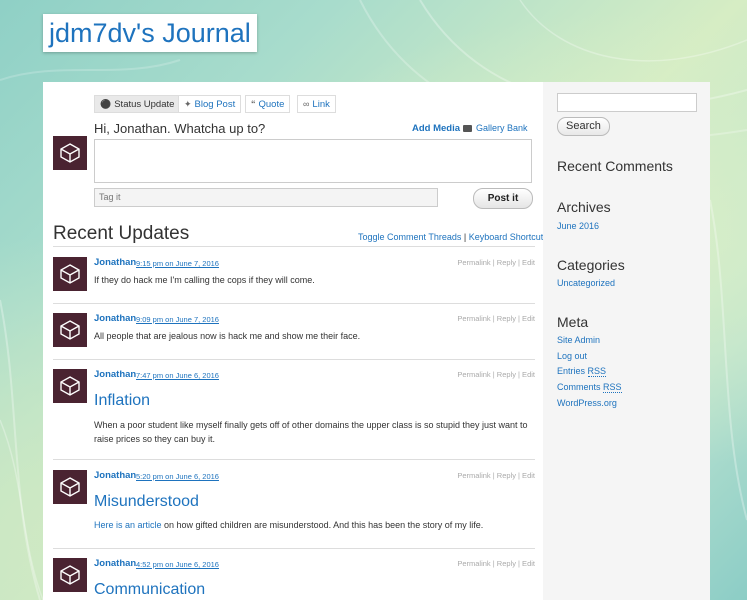 The width and height of the screenshot is (747, 600). What do you see at coordinates (177, 375) in the screenshot?
I see `entry-timestamp: 7:47 pm on June 6, 2016` at bounding box center [177, 375].